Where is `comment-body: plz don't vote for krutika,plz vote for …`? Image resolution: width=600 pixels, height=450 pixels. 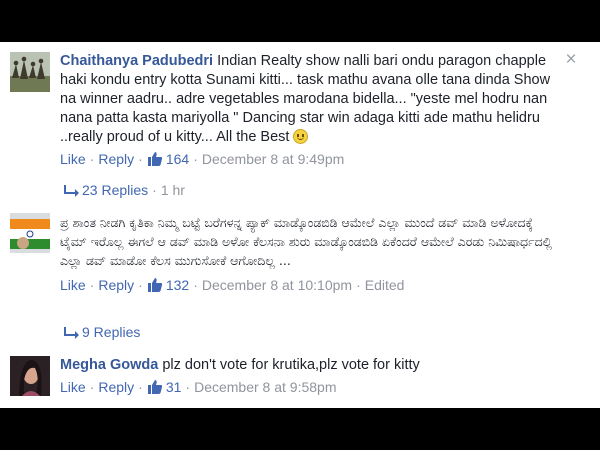 comment-body: plz don't vote for krutika,plz vote for … is located at coordinates (291, 365).